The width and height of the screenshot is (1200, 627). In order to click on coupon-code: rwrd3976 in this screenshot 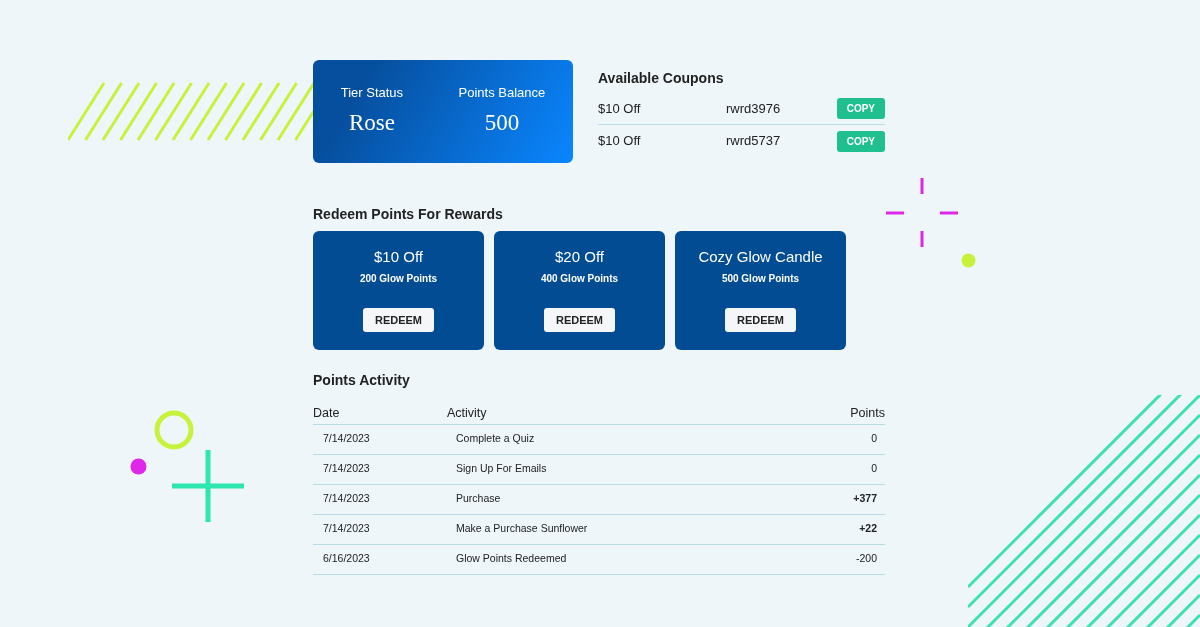, I will do `click(754, 108)`.